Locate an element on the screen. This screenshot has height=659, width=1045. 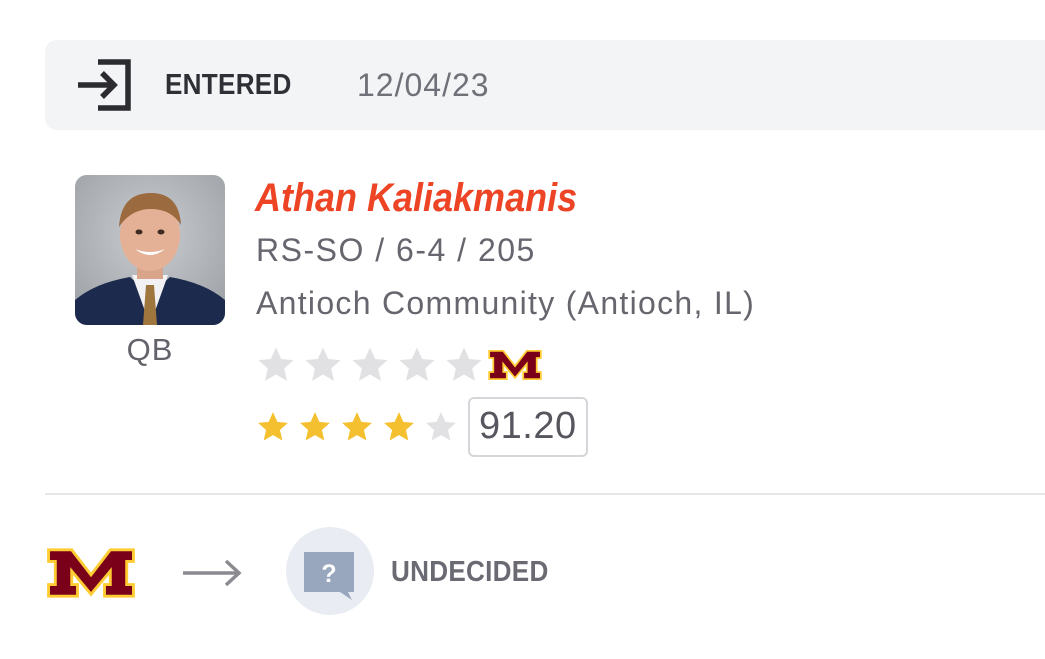
player-photo is located at coordinates (150, 250).